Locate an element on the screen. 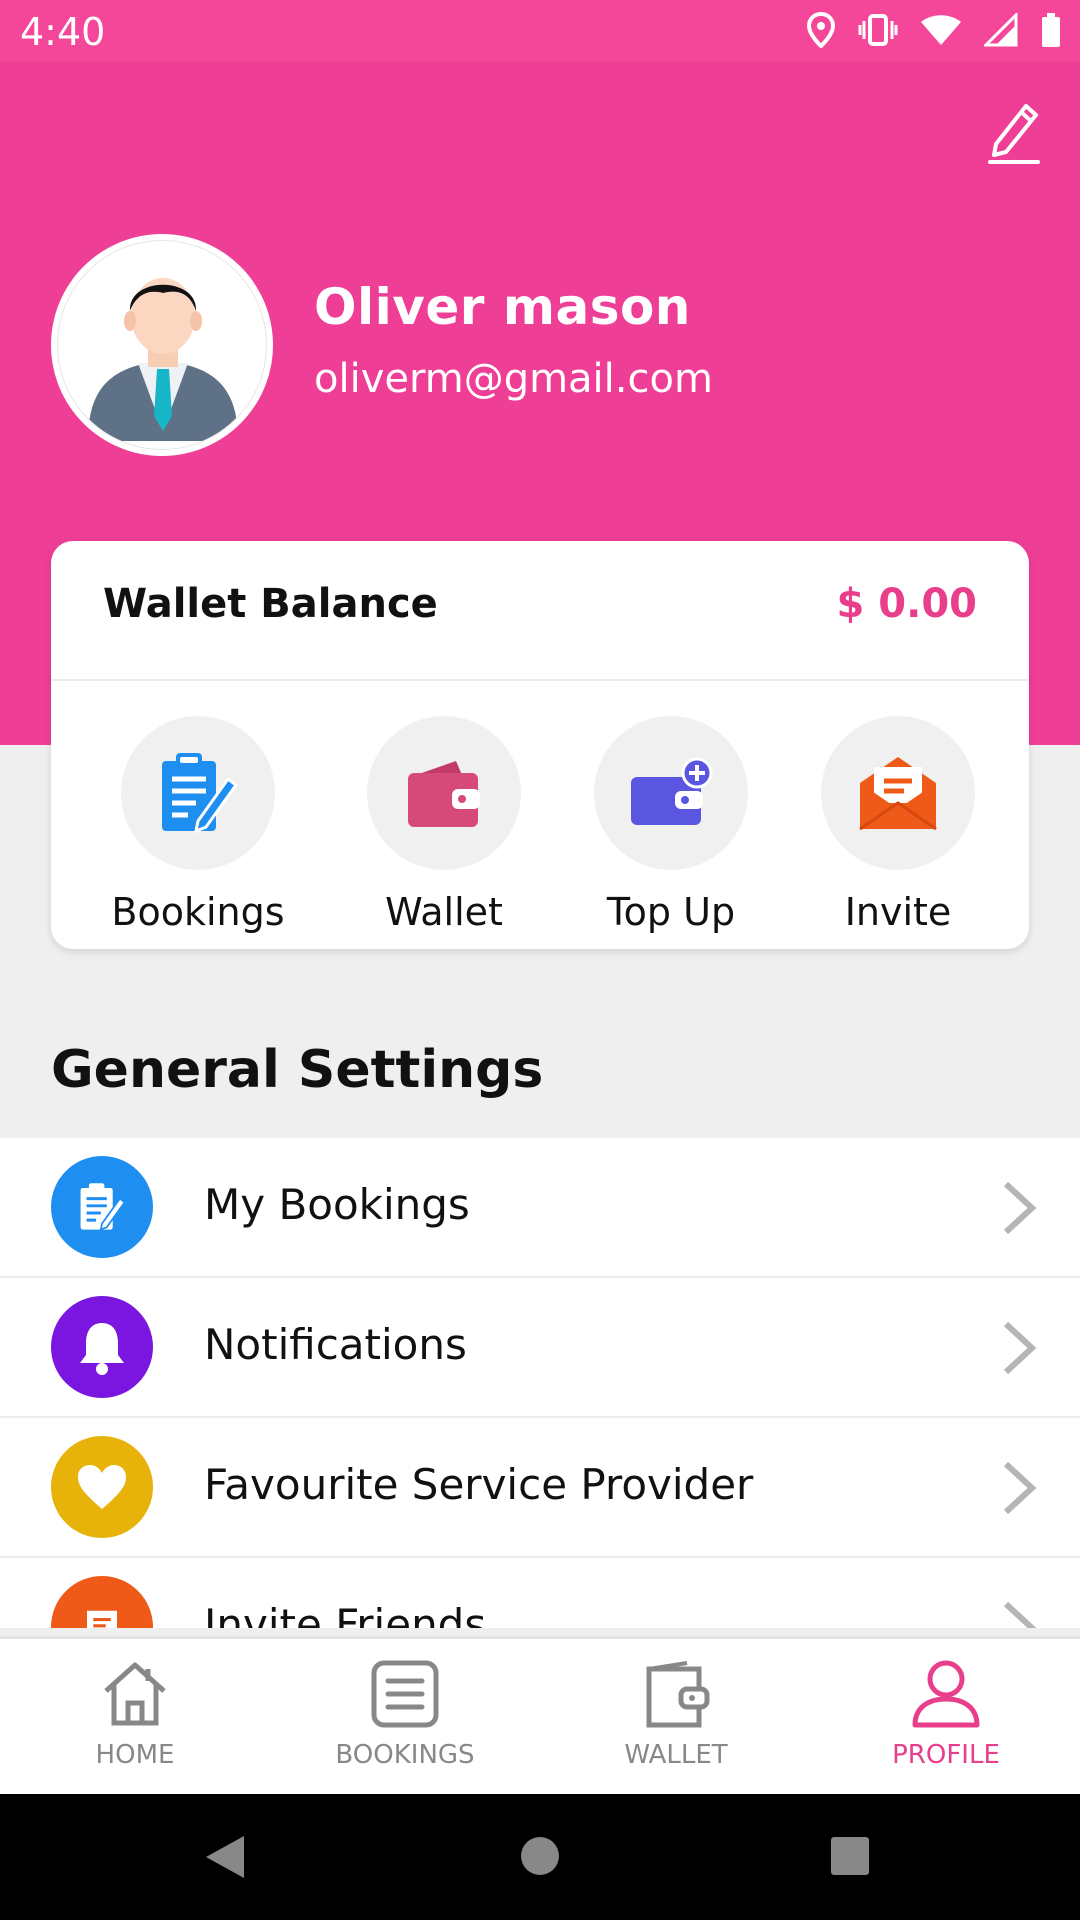  avatar is located at coordinates (162, 345).